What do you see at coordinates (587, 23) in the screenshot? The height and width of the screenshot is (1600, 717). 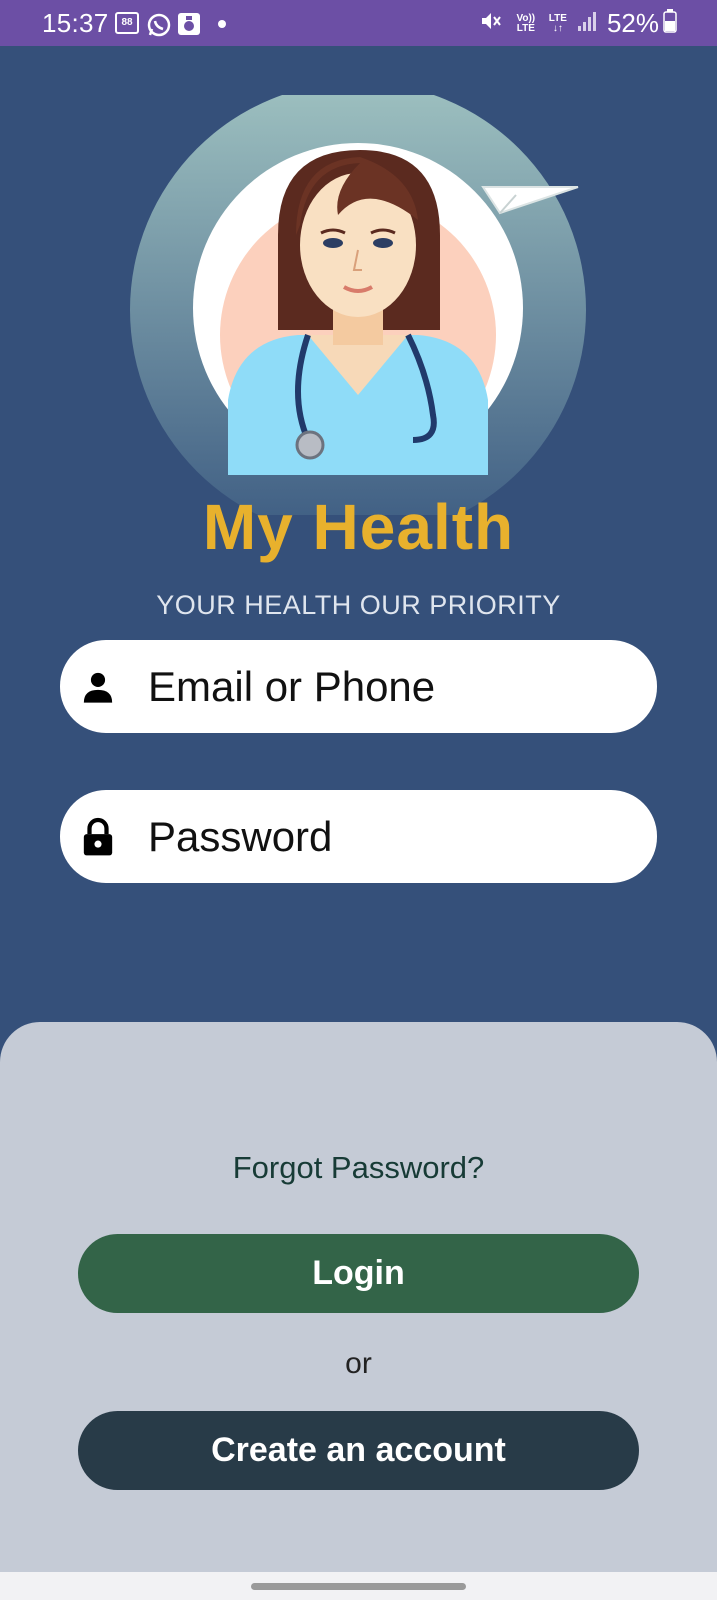 I see `signal-icon` at bounding box center [587, 23].